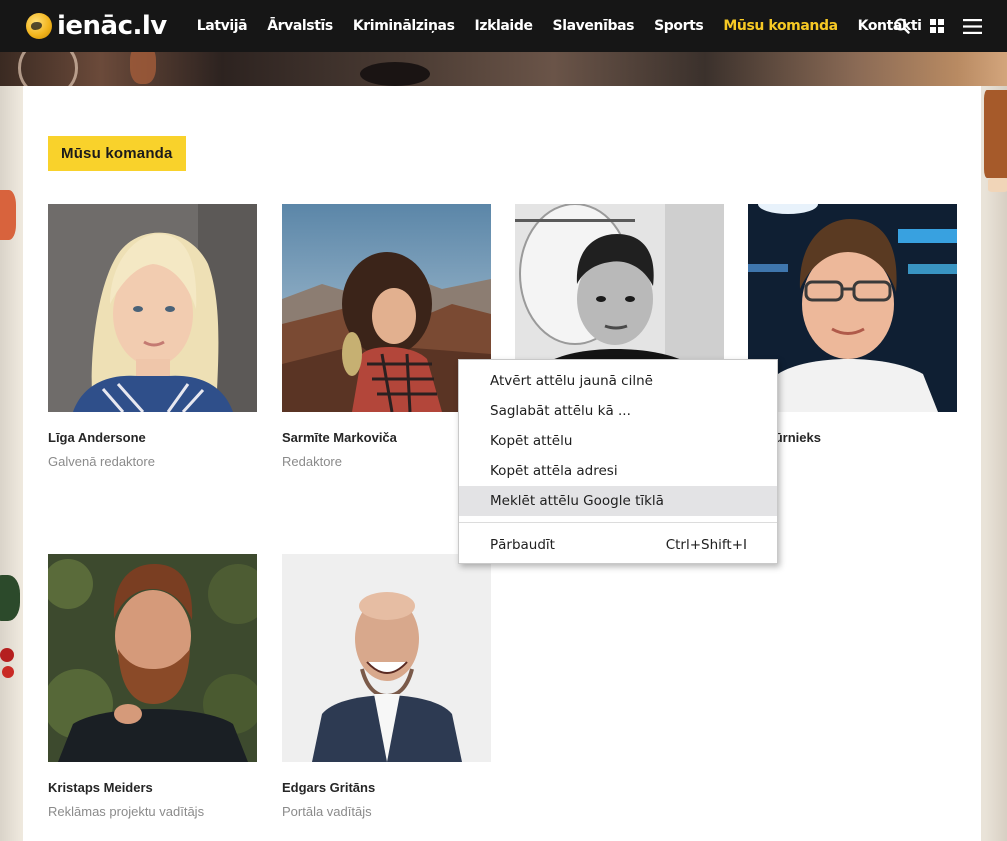  I want to click on logo-text: ienāc.lv, so click(112, 26).